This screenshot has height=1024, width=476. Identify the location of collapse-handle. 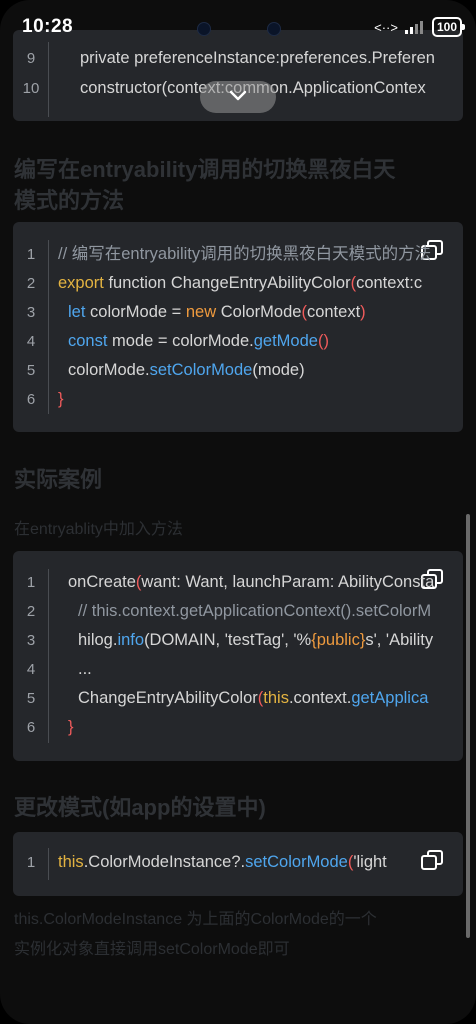
(238, 97).